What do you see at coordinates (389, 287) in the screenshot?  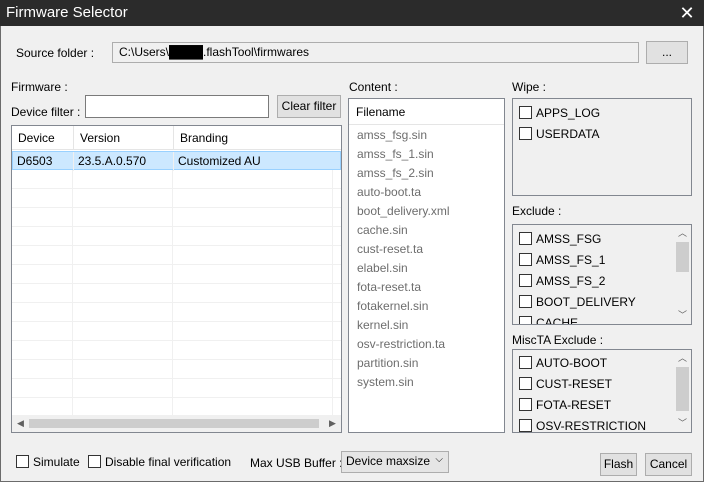 I see `list-item: fota-reset.ta` at bounding box center [389, 287].